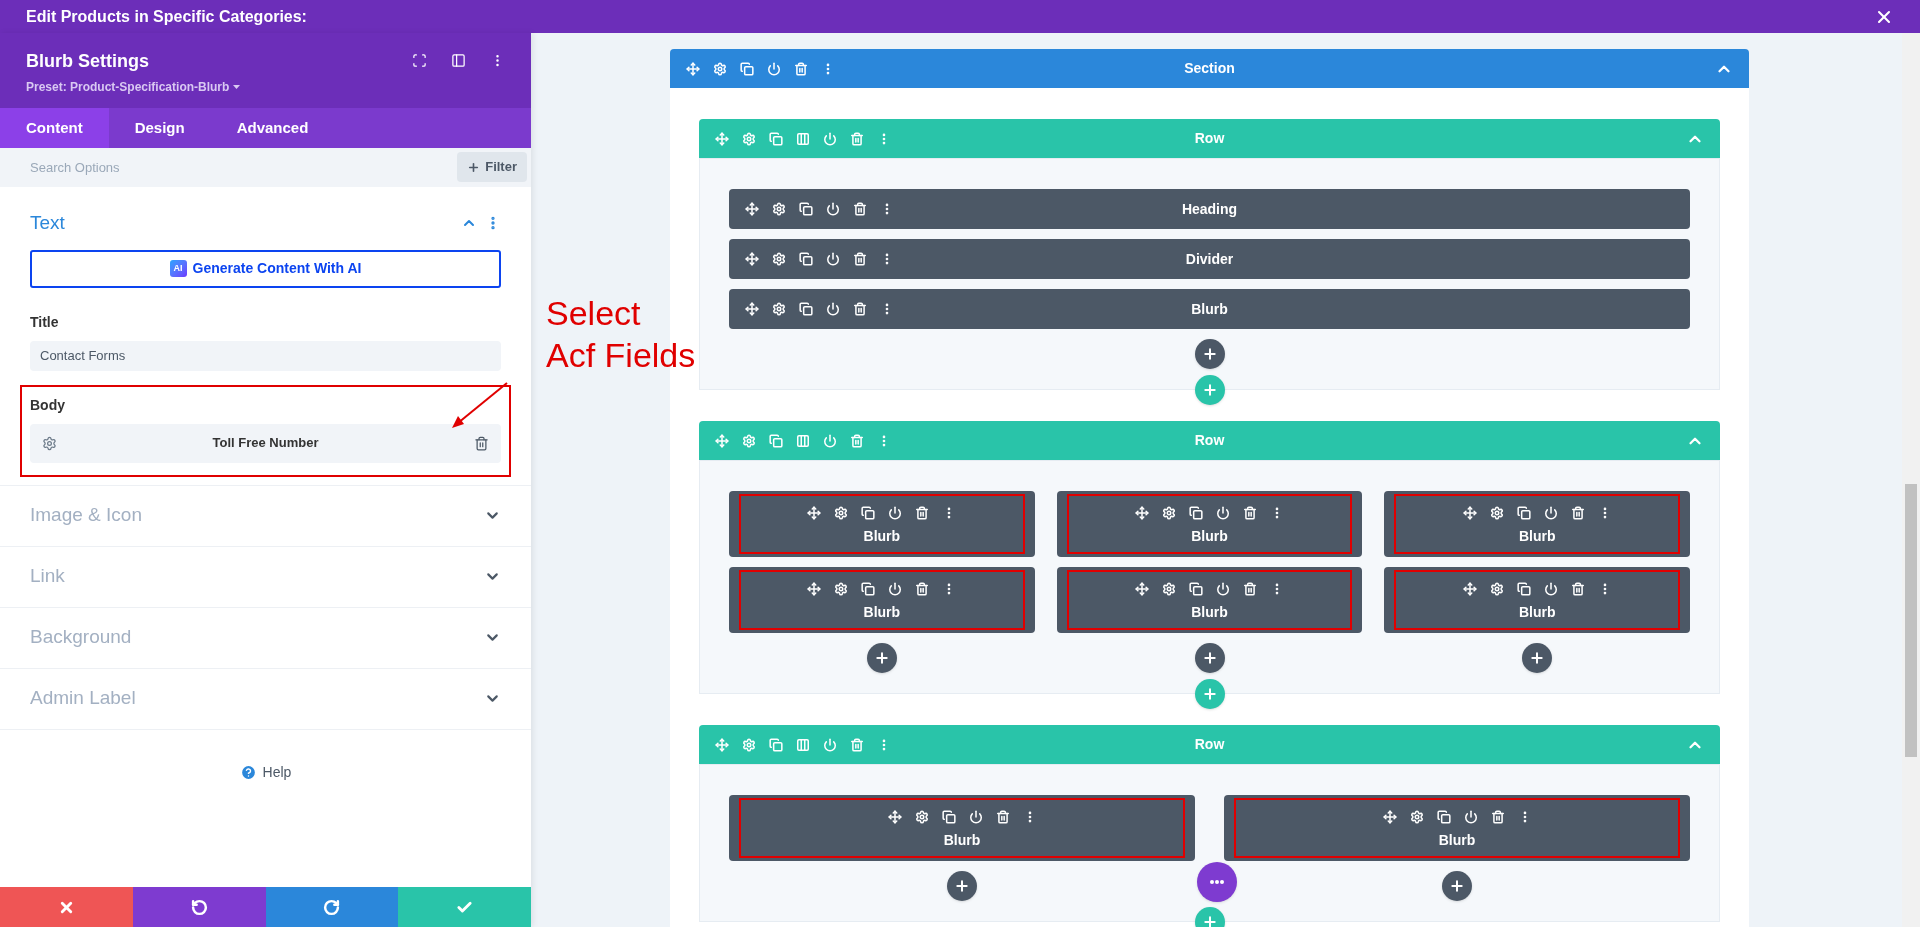 This screenshot has height=927, width=1920. Describe the element at coordinates (88, 61) in the screenshot. I see `panel-title: Blurb Settings` at that location.